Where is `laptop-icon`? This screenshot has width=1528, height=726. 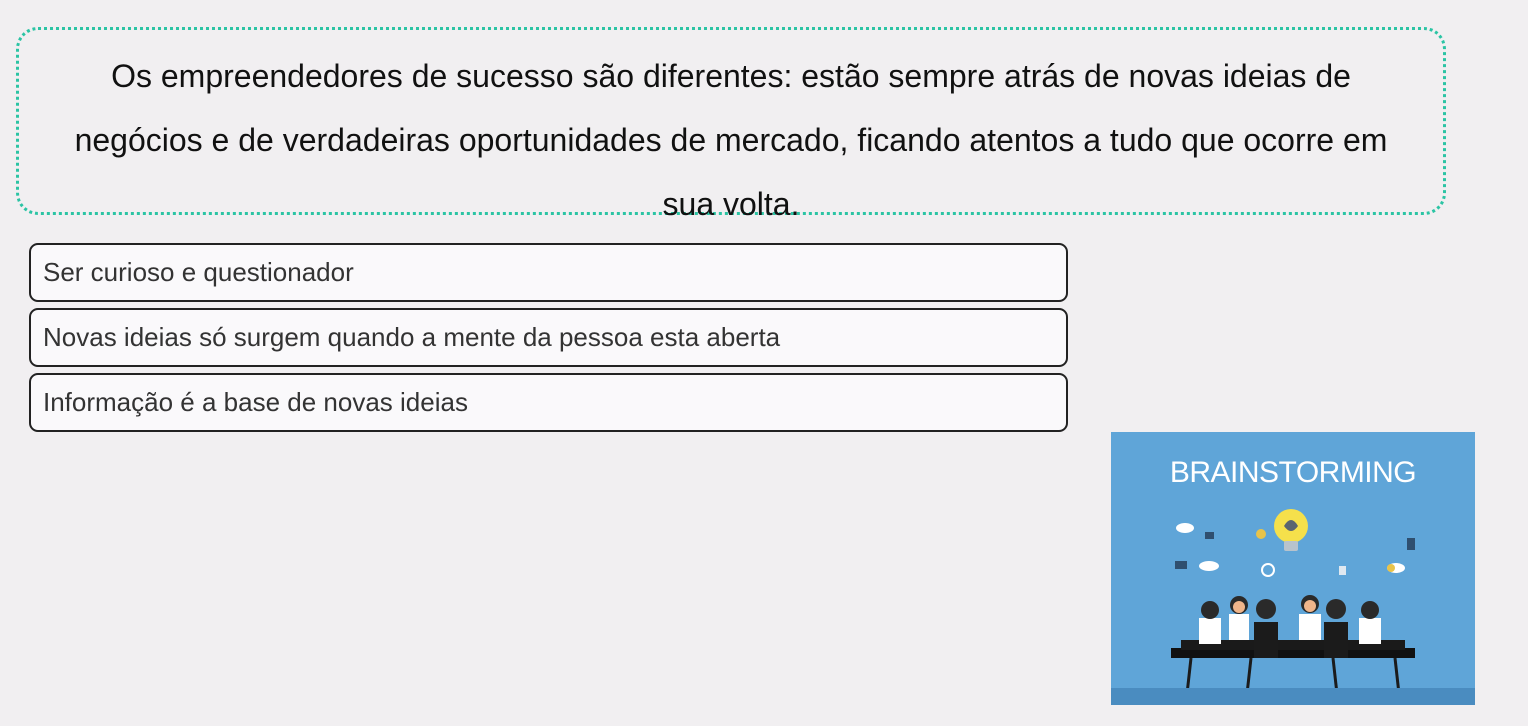
laptop-icon is located at coordinates (1181, 565).